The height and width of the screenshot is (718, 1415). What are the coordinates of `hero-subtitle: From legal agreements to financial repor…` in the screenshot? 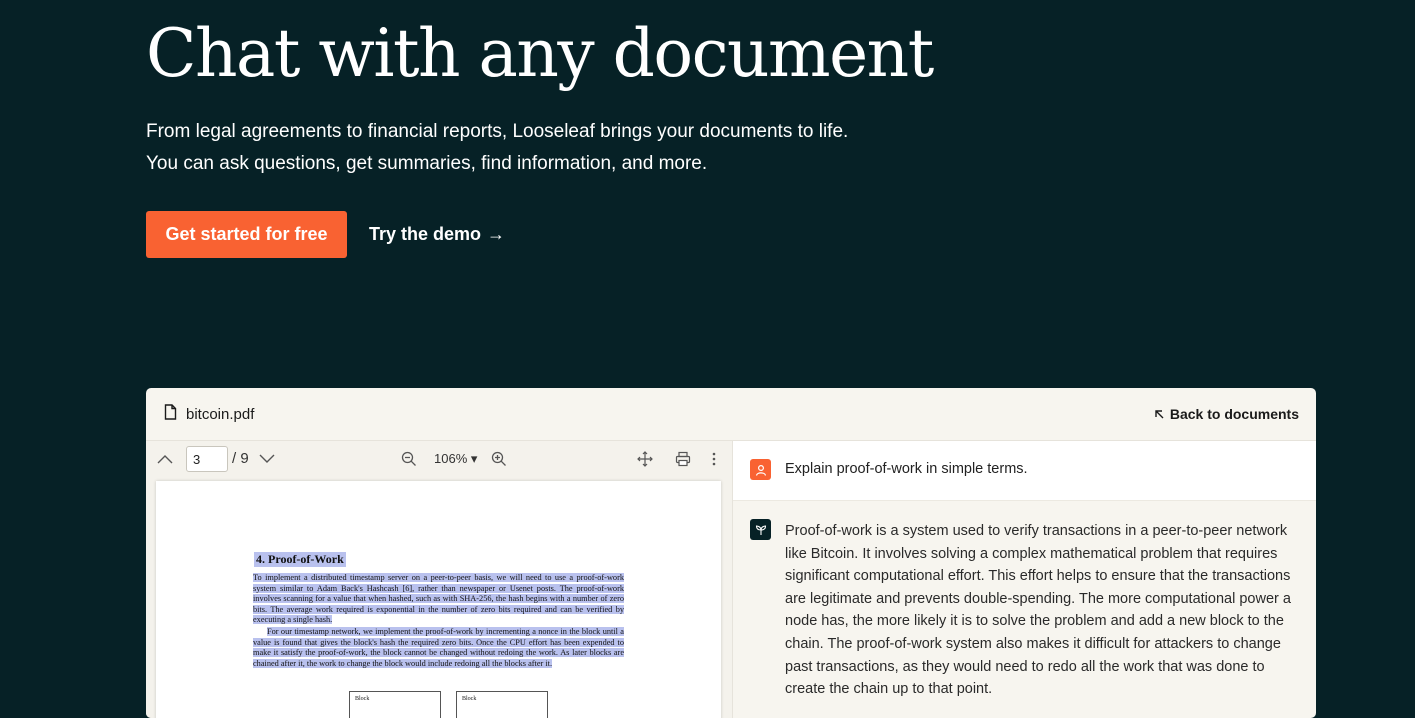 It's located at (596, 147).